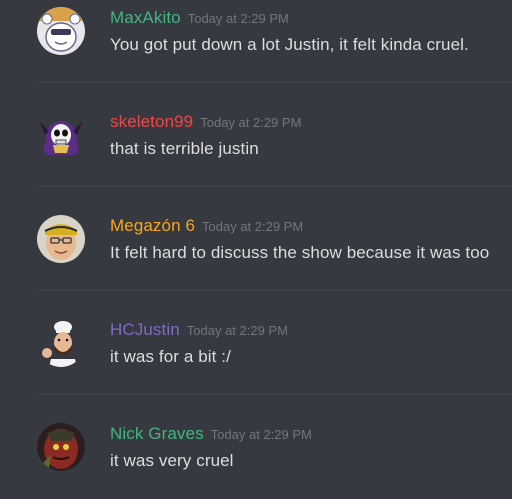  I want to click on red-creature-avatar-icon, so click(61, 447).